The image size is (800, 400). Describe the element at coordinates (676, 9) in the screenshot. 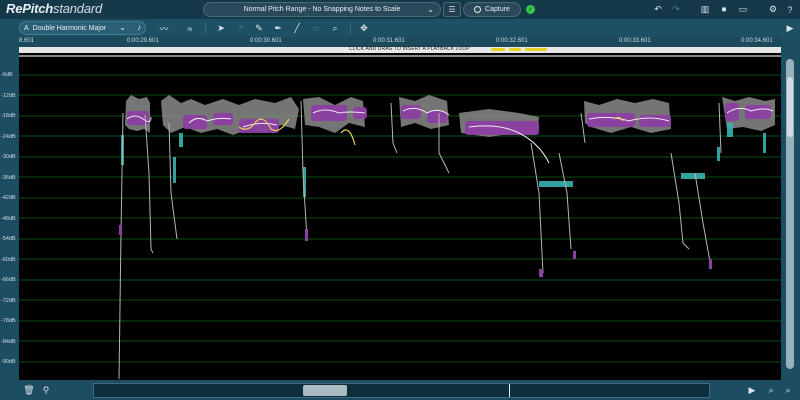

I see `redo-icon: ↷` at that location.